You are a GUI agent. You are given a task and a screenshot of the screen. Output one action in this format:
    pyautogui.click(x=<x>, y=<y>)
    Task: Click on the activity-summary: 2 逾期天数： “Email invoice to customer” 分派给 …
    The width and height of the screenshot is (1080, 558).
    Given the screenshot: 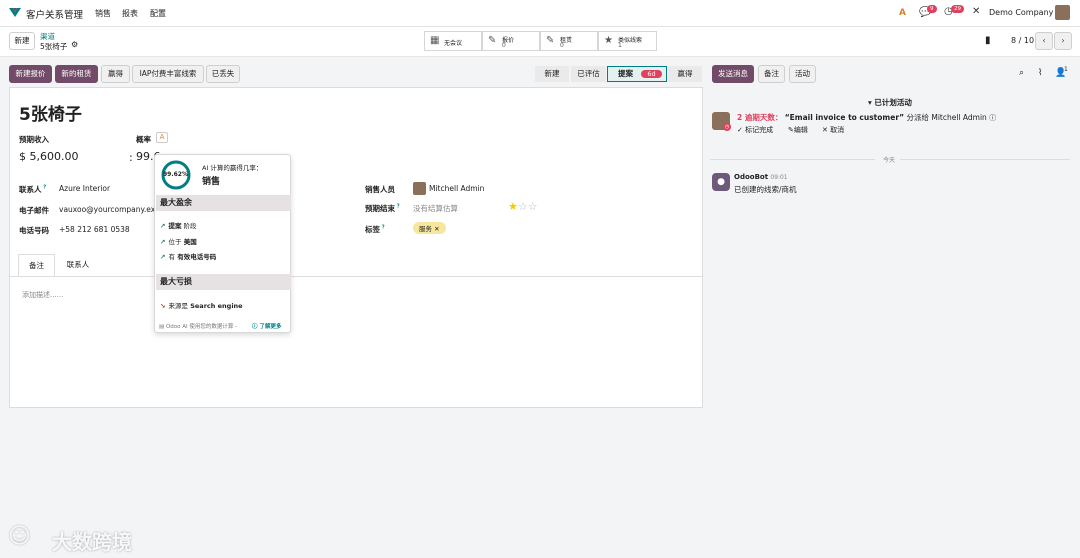 What is the action you would take?
    pyautogui.click(x=866, y=117)
    